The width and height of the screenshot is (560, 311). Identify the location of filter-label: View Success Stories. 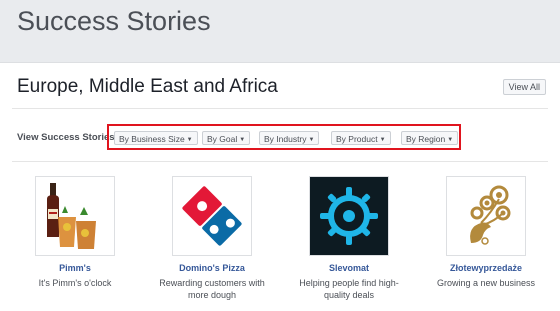
(66, 137).